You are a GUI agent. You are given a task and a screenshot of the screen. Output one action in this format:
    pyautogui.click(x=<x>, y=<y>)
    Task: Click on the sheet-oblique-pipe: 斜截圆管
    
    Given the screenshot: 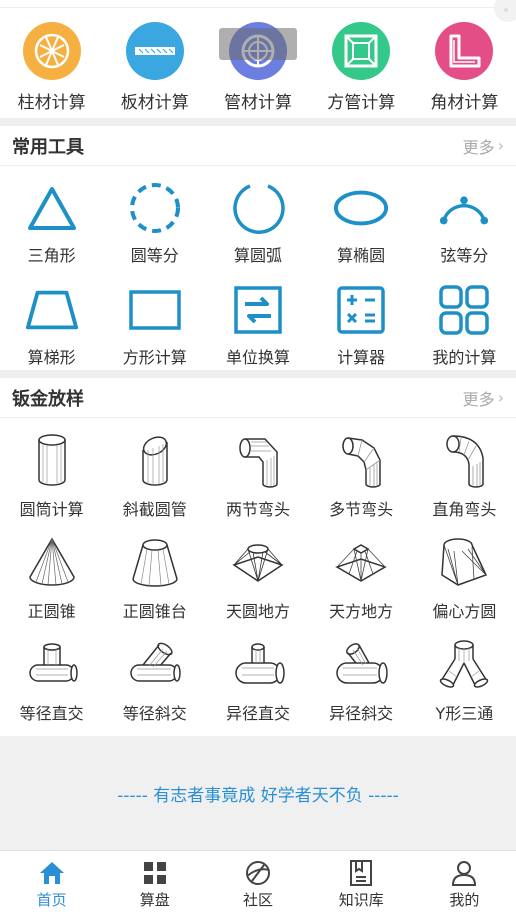 What is the action you would take?
    pyautogui.click(x=154, y=469)
    